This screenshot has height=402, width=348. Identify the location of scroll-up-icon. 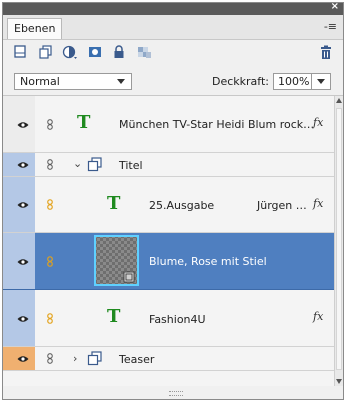
(339, 100).